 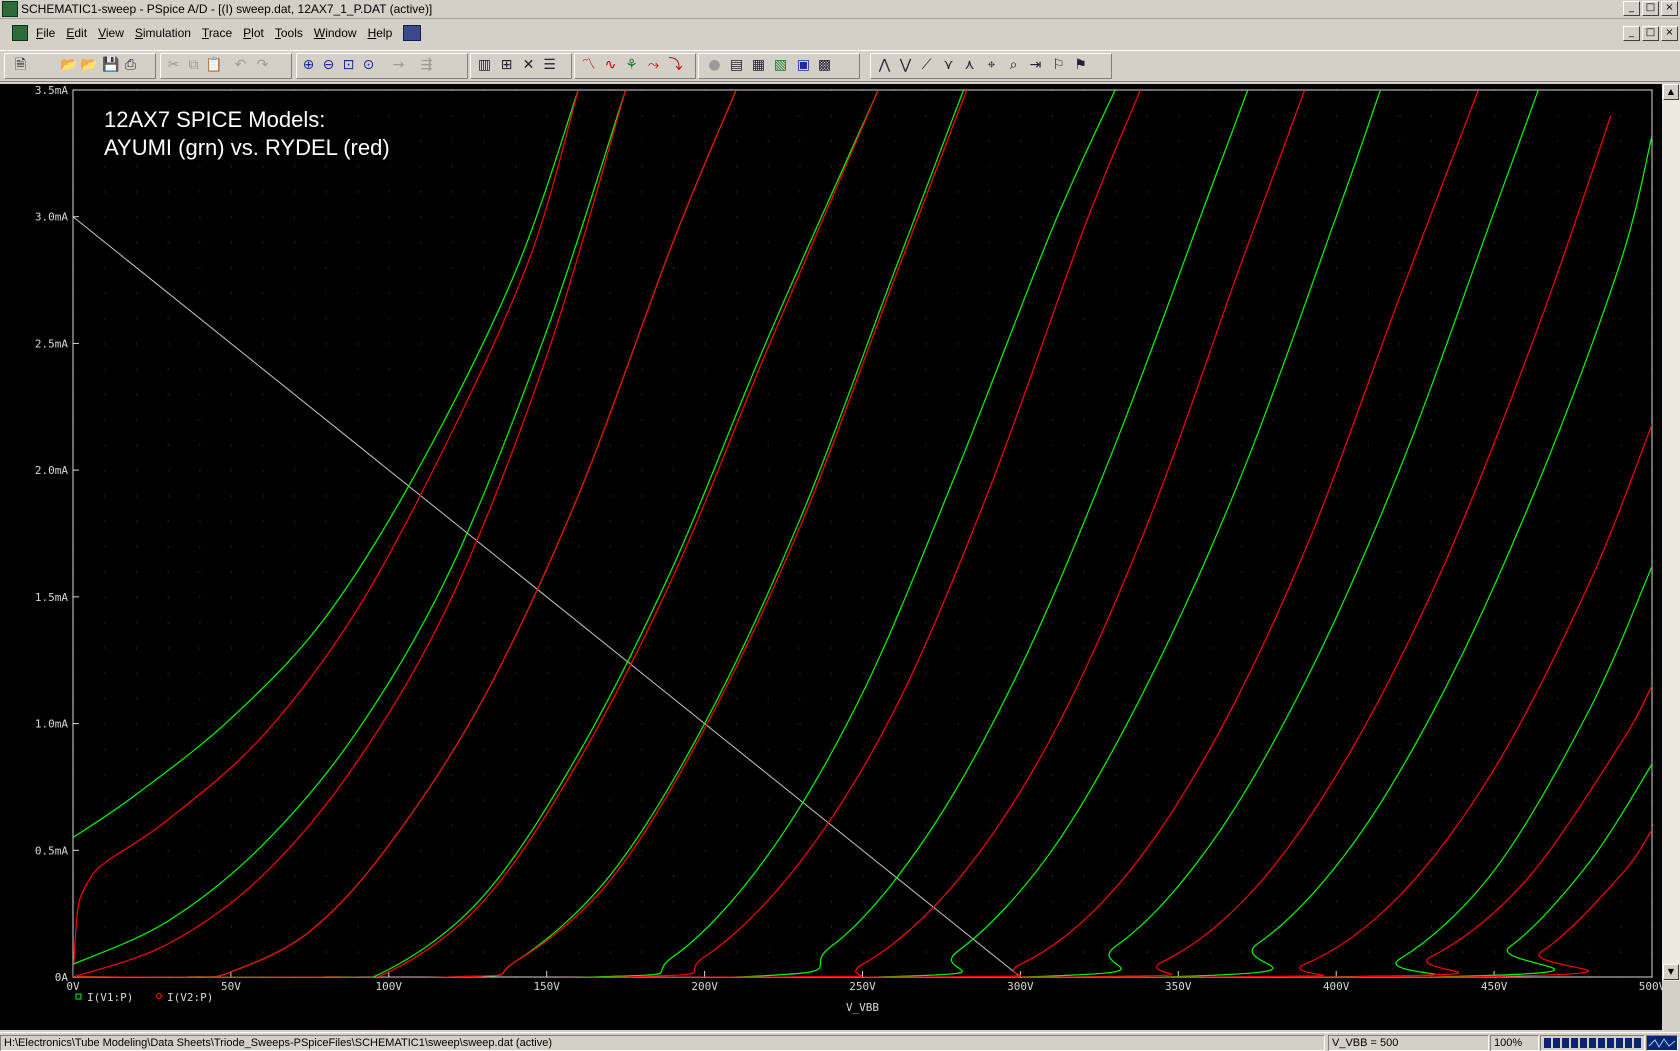 What do you see at coordinates (193, 65) in the screenshot?
I see `copy-icon: ⧉` at bounding box center [193, 65].